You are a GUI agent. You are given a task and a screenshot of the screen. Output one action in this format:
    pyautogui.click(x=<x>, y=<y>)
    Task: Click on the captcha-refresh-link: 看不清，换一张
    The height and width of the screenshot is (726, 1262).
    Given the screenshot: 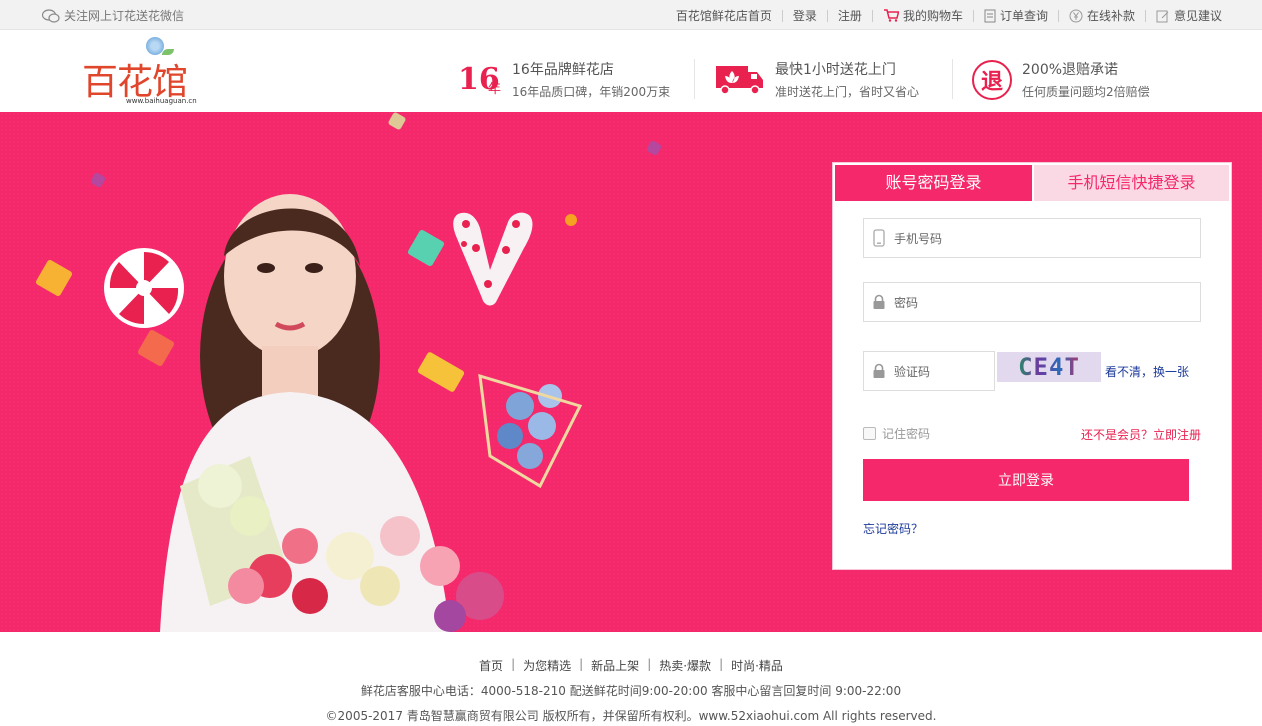 What is the action you would take?
    pyautogui.click(x=1147, y=371)
    